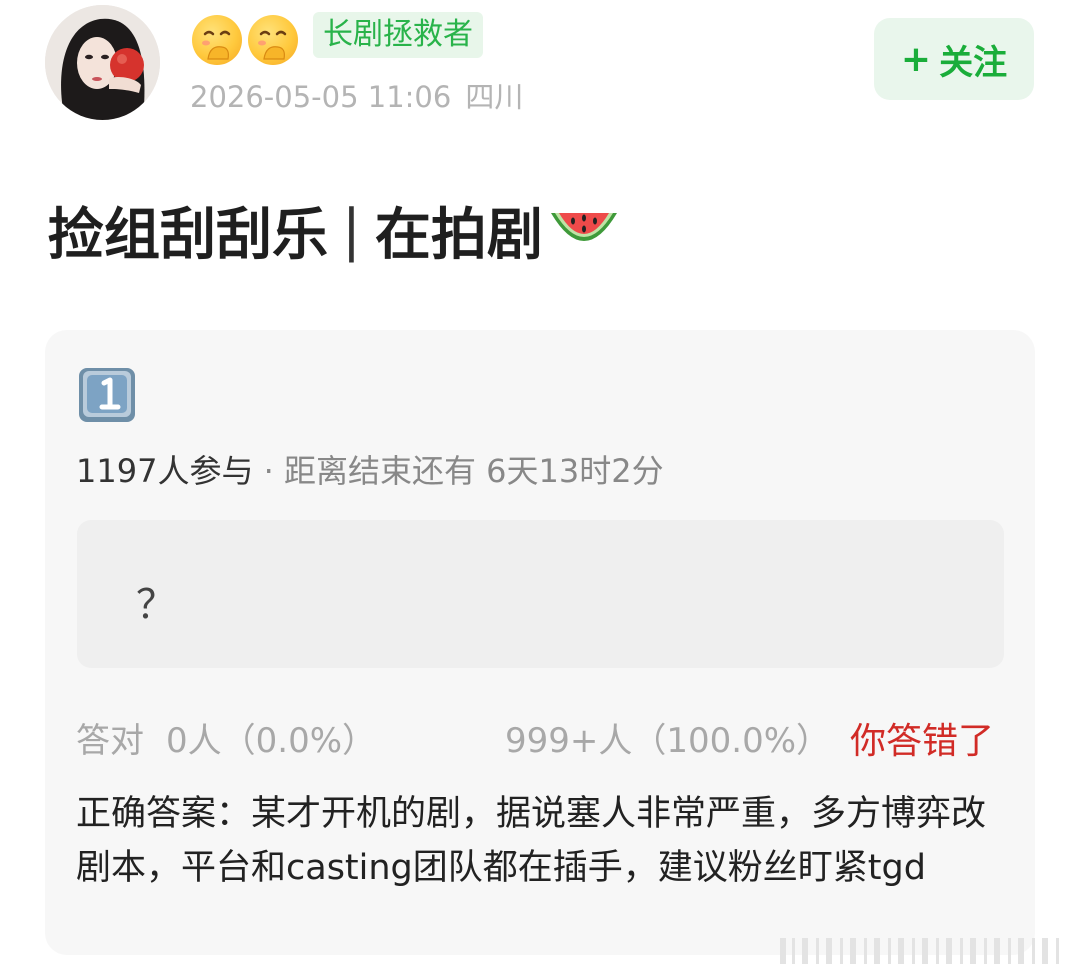  I want to click on watermelon-icon, so click(583, 226).